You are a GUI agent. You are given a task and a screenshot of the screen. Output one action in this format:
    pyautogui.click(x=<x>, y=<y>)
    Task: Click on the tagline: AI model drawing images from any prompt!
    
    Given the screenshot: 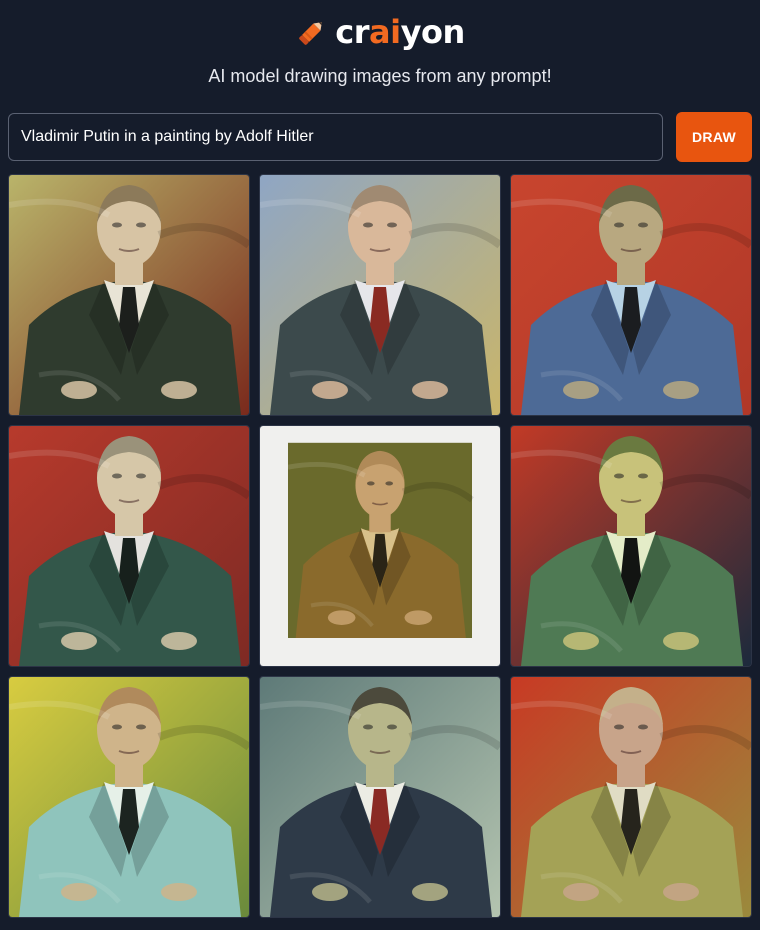 What is the action you would take?
    pyautogui.click(x=380, y=76)
    